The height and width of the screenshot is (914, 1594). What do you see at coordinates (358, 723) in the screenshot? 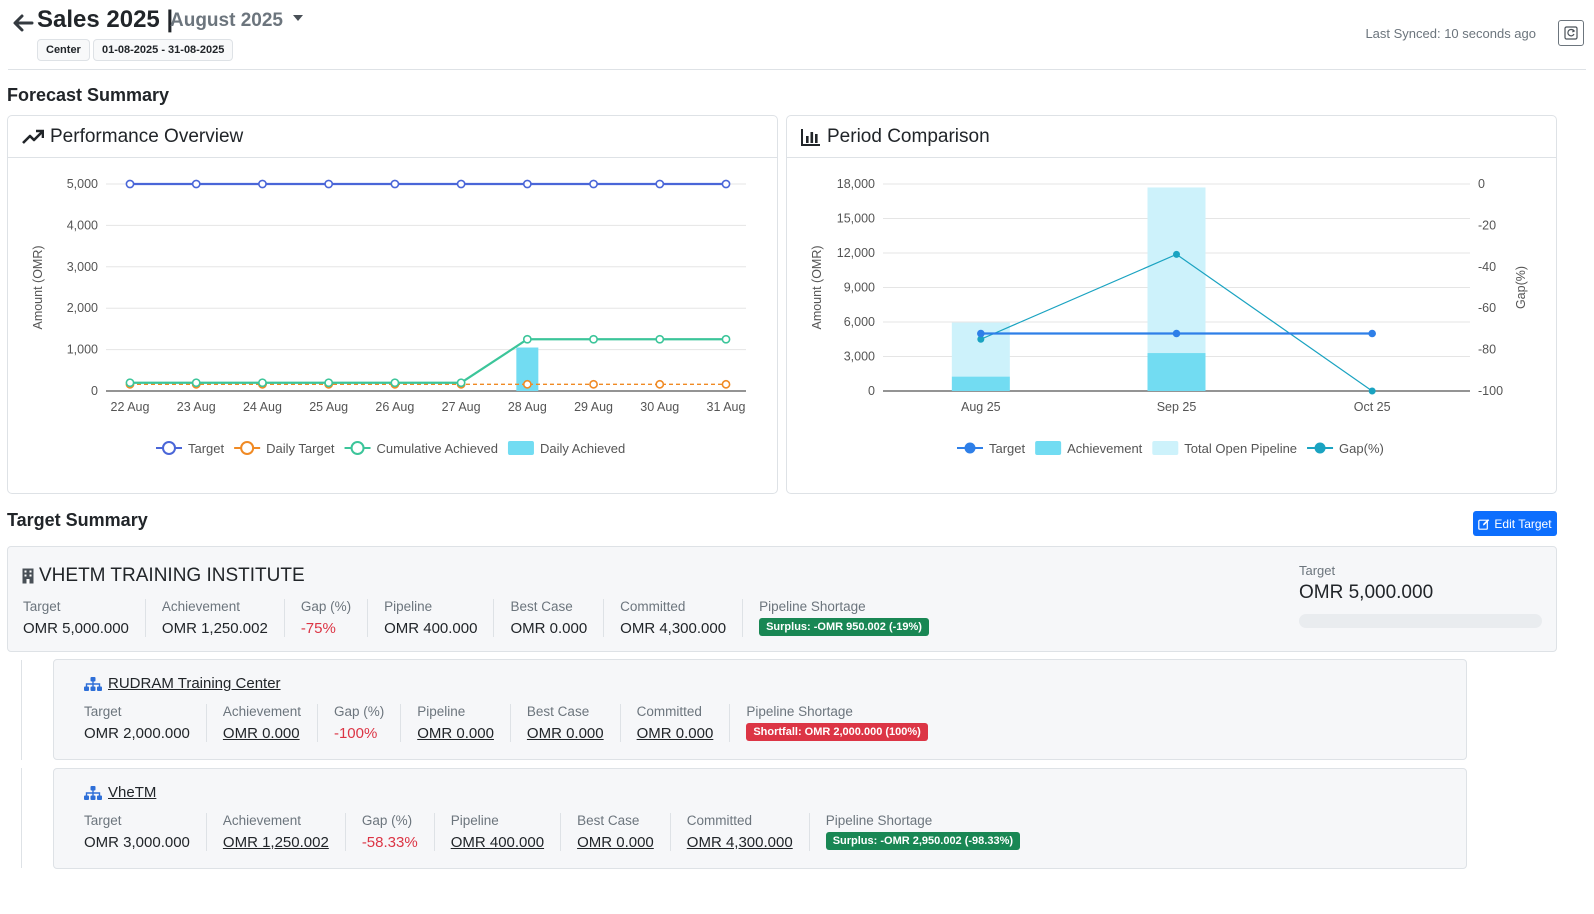
I see `metric-gap: Gap (%) -100%` at bounding box center [358, 723].